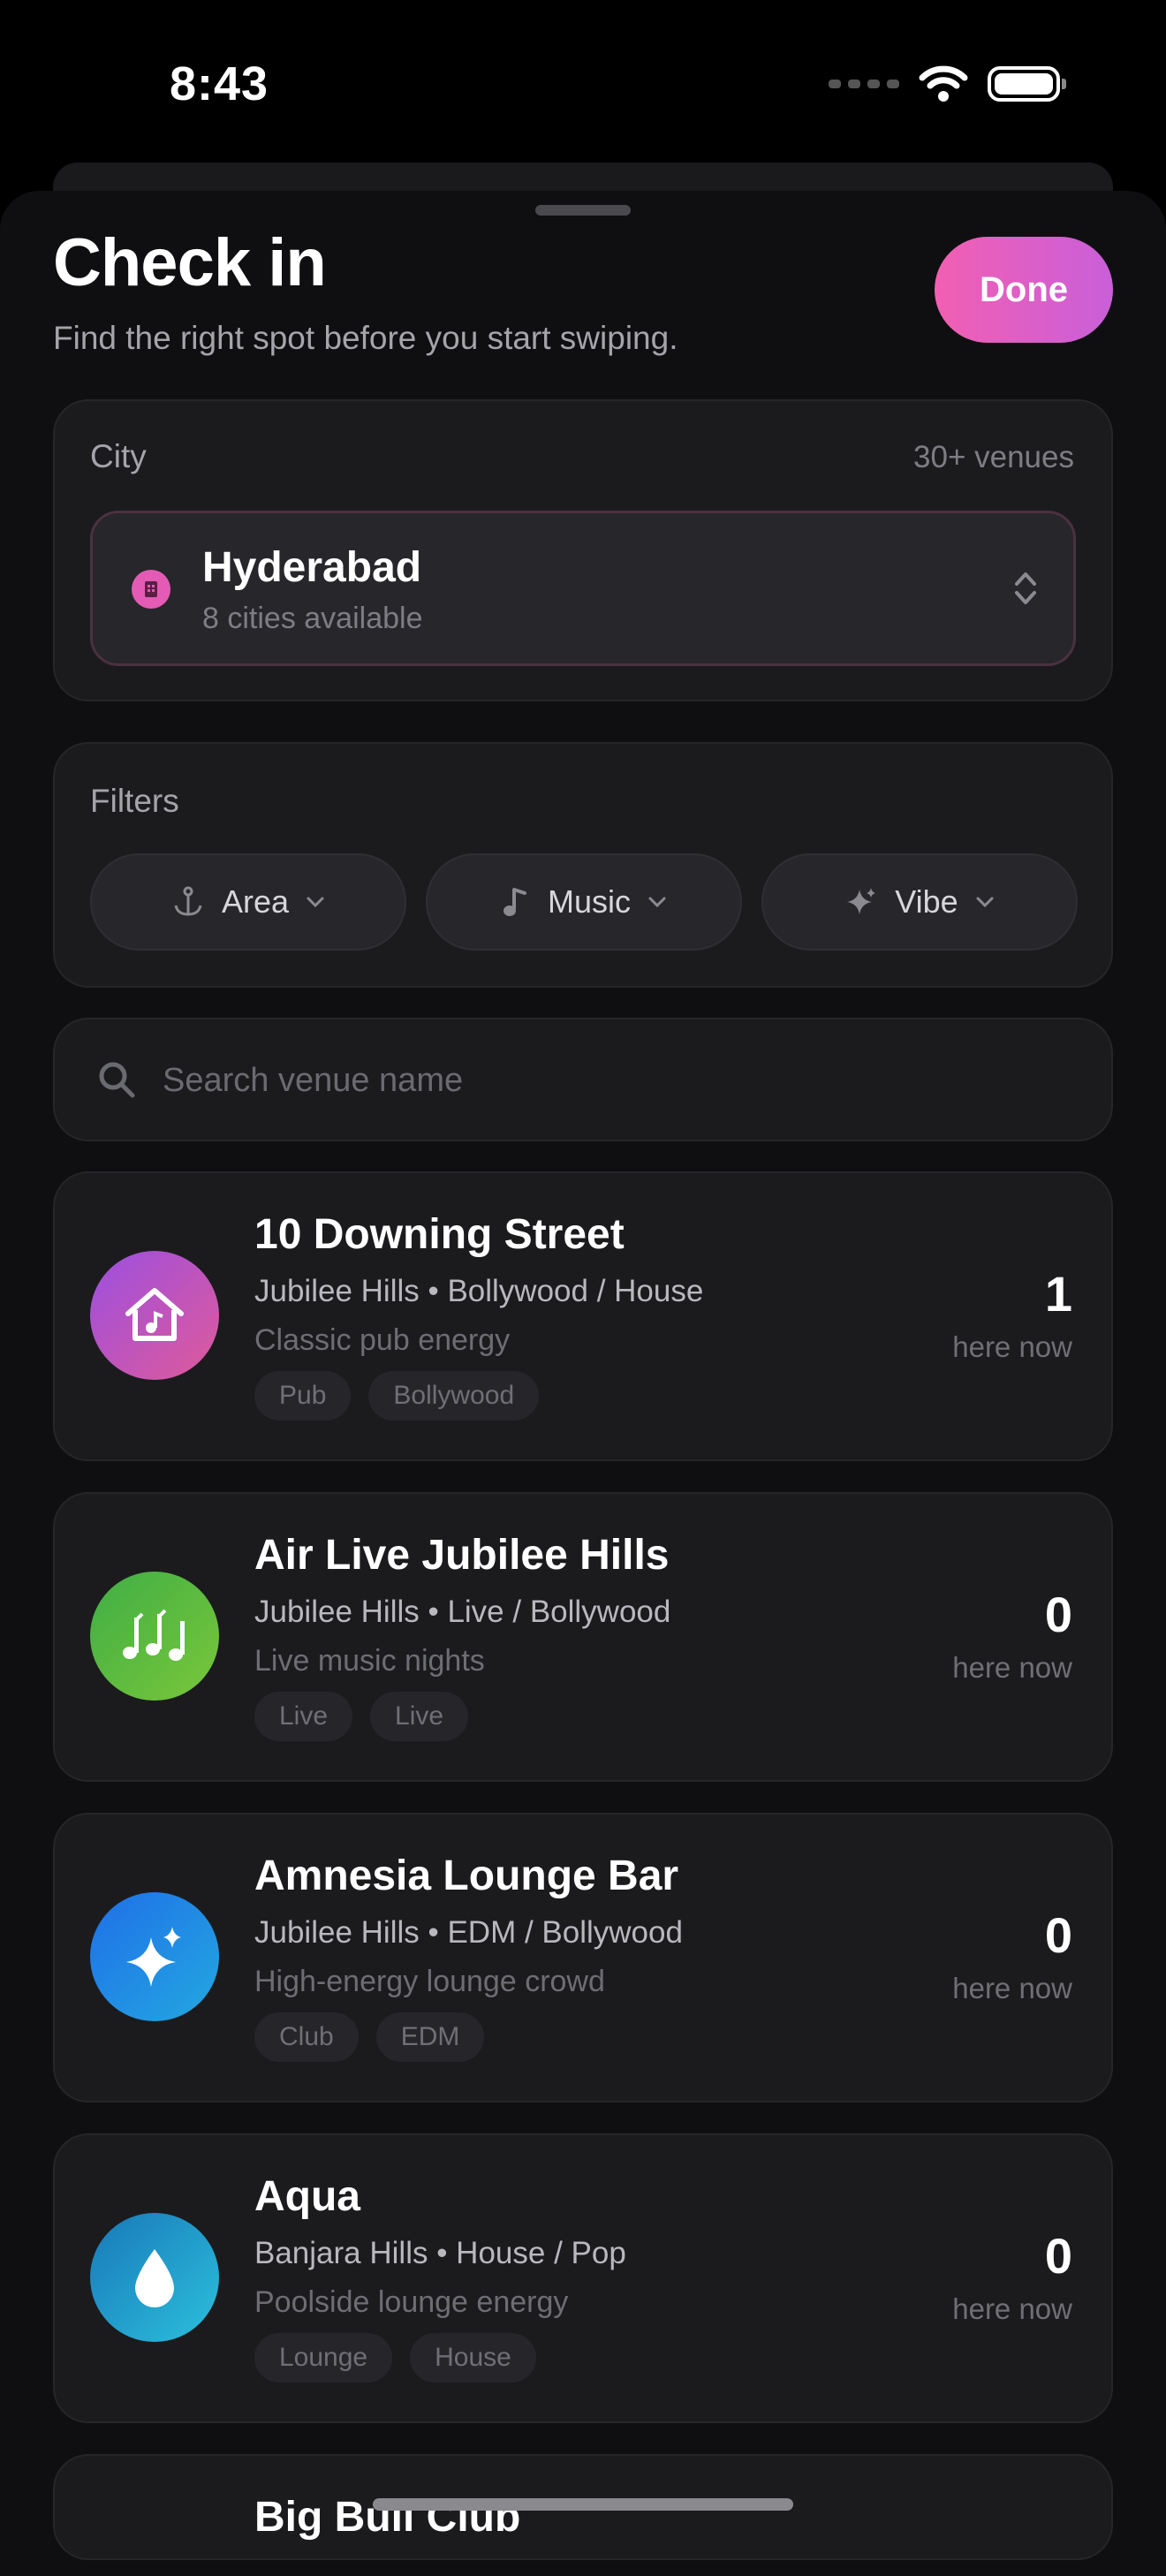 This screenshot has height=2576, width=1166. What do you see at coordinates (134, 801) in the screenshot?
I see `filters-label: Filters` at bounding box center [134, 801].